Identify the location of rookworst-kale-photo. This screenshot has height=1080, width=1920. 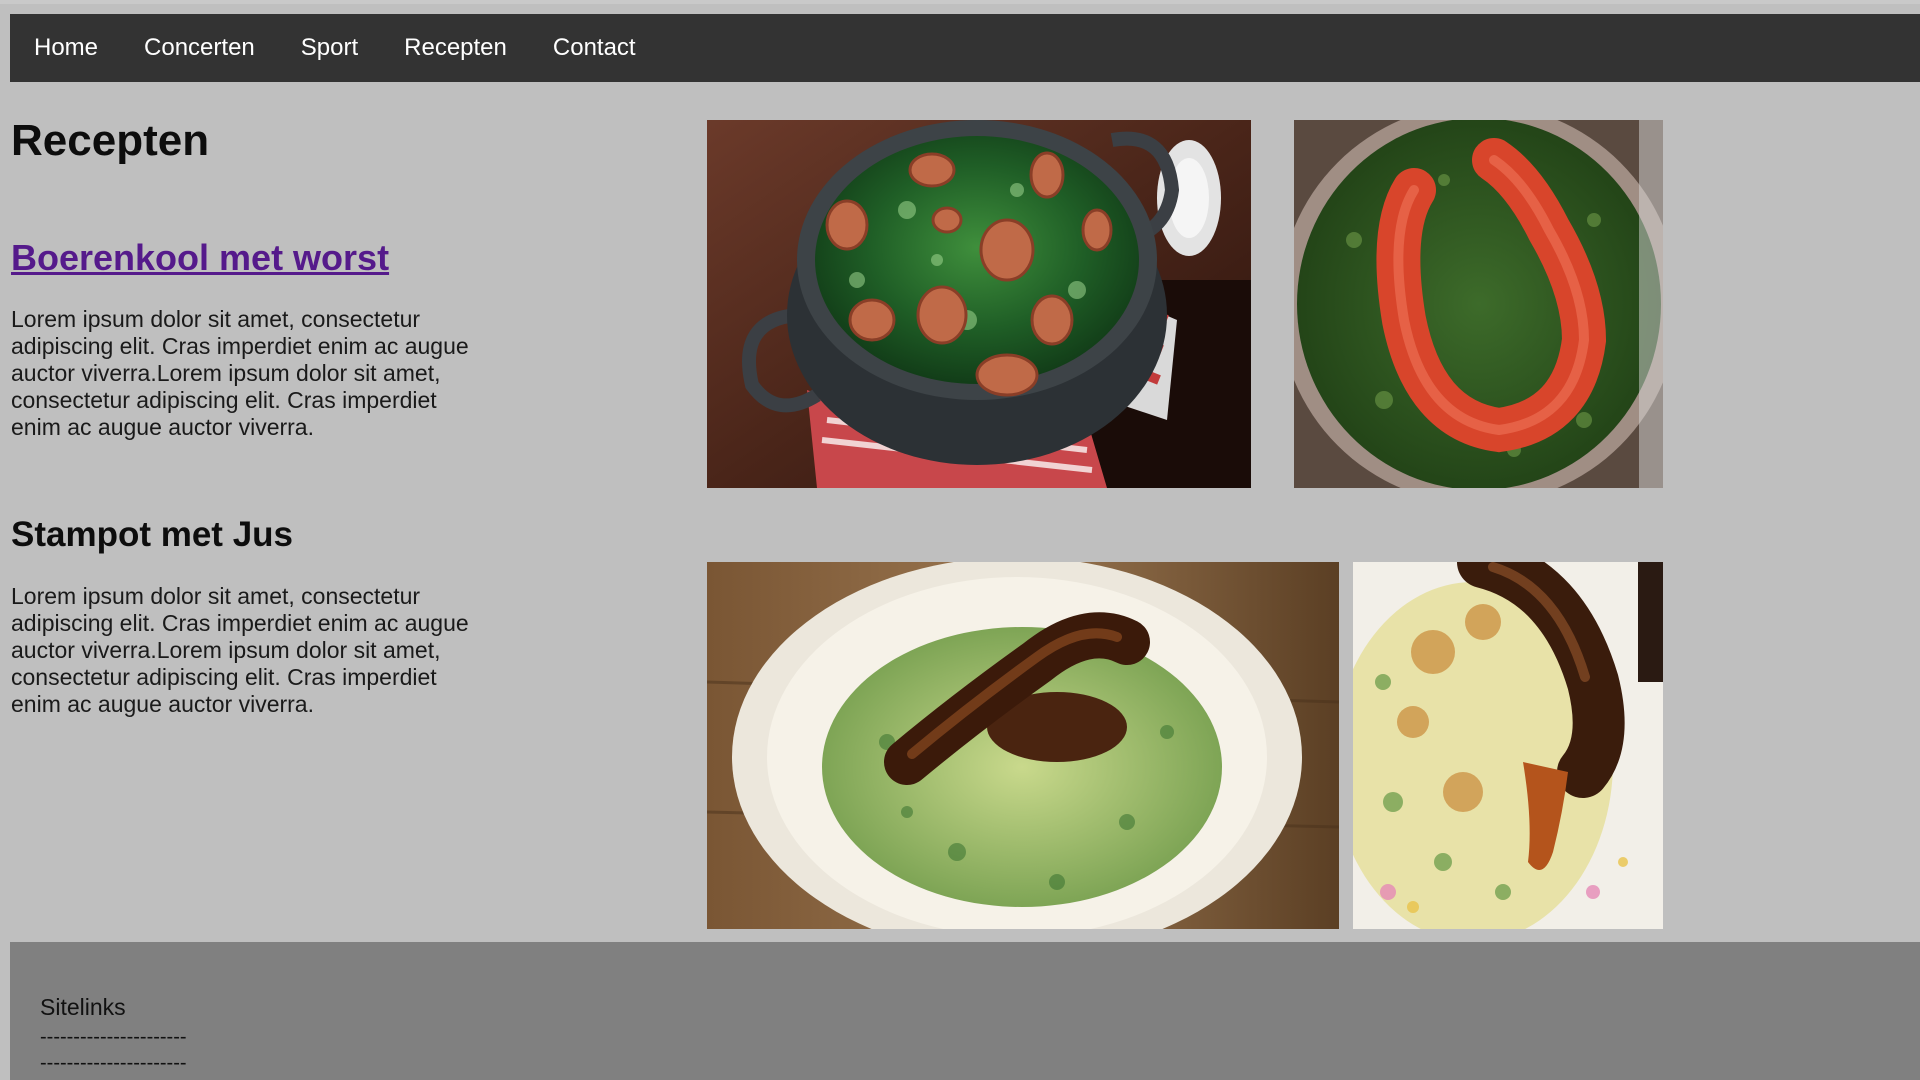
(1478, 304).